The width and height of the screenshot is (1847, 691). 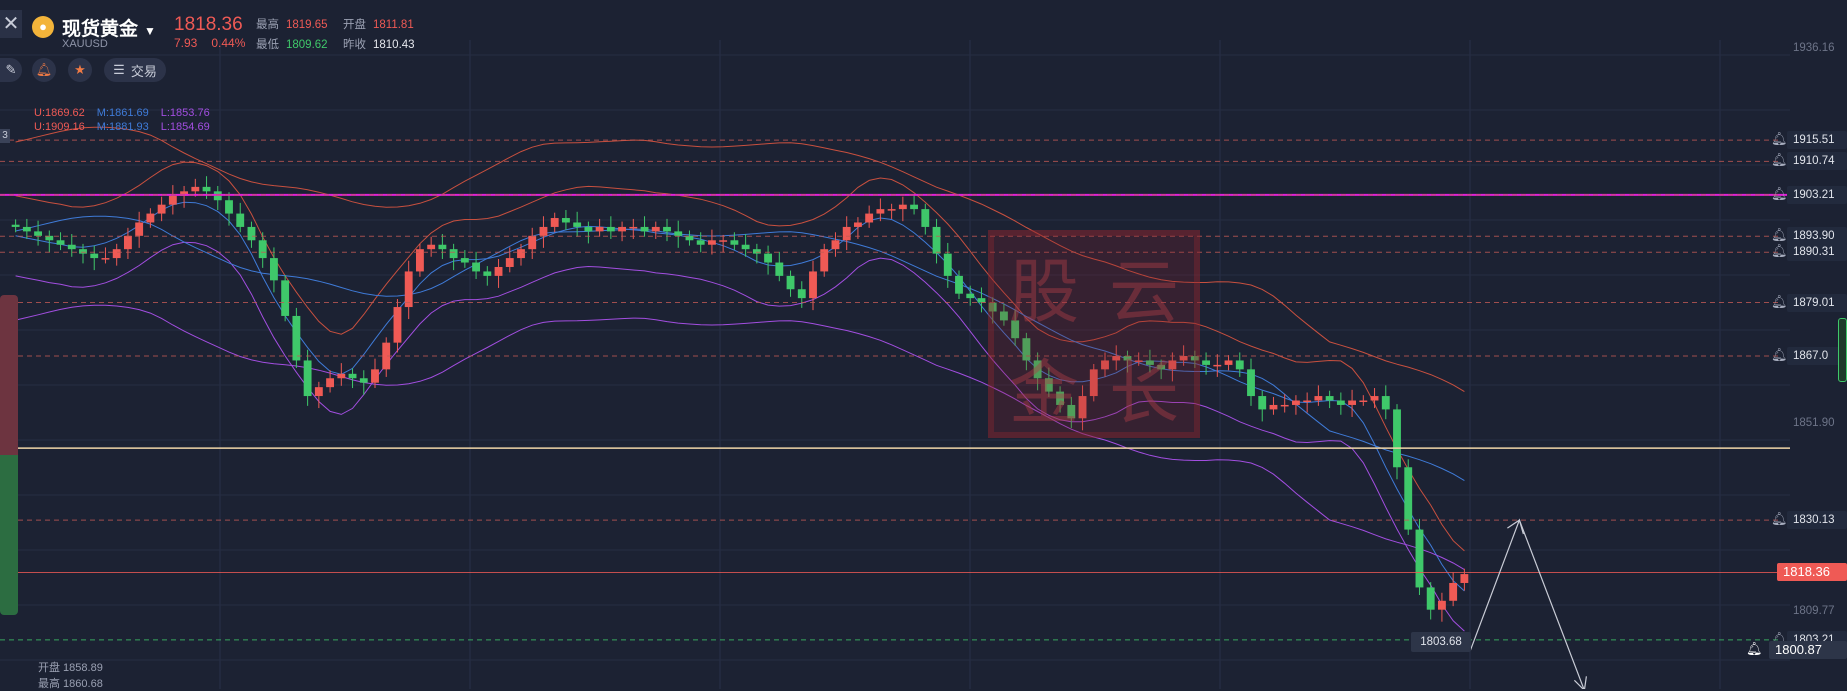 What do you see at coordinates (85, 44) in the screenshot?
I see `instrument-symbol: XAUUSD` at bounding box center [85, 44].